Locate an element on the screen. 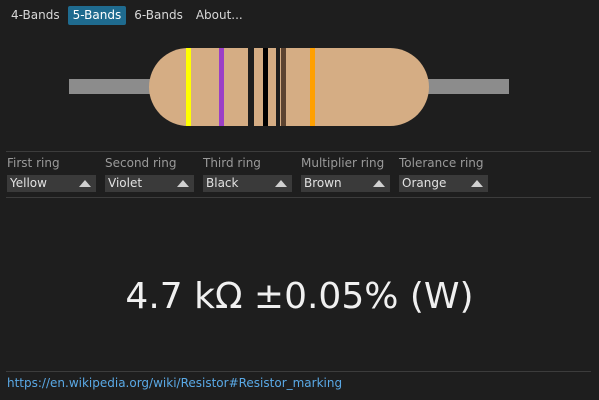  tolerance-ring-label: Tolerance ring is located at coordinates (441, 163).